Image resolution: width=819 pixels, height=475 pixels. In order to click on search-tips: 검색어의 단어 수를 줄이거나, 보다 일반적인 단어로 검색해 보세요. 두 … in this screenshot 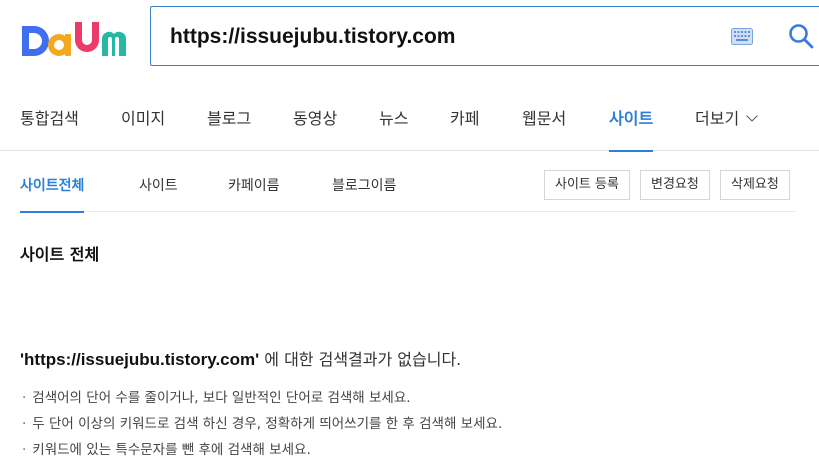, I will do `click(262, 428)`.